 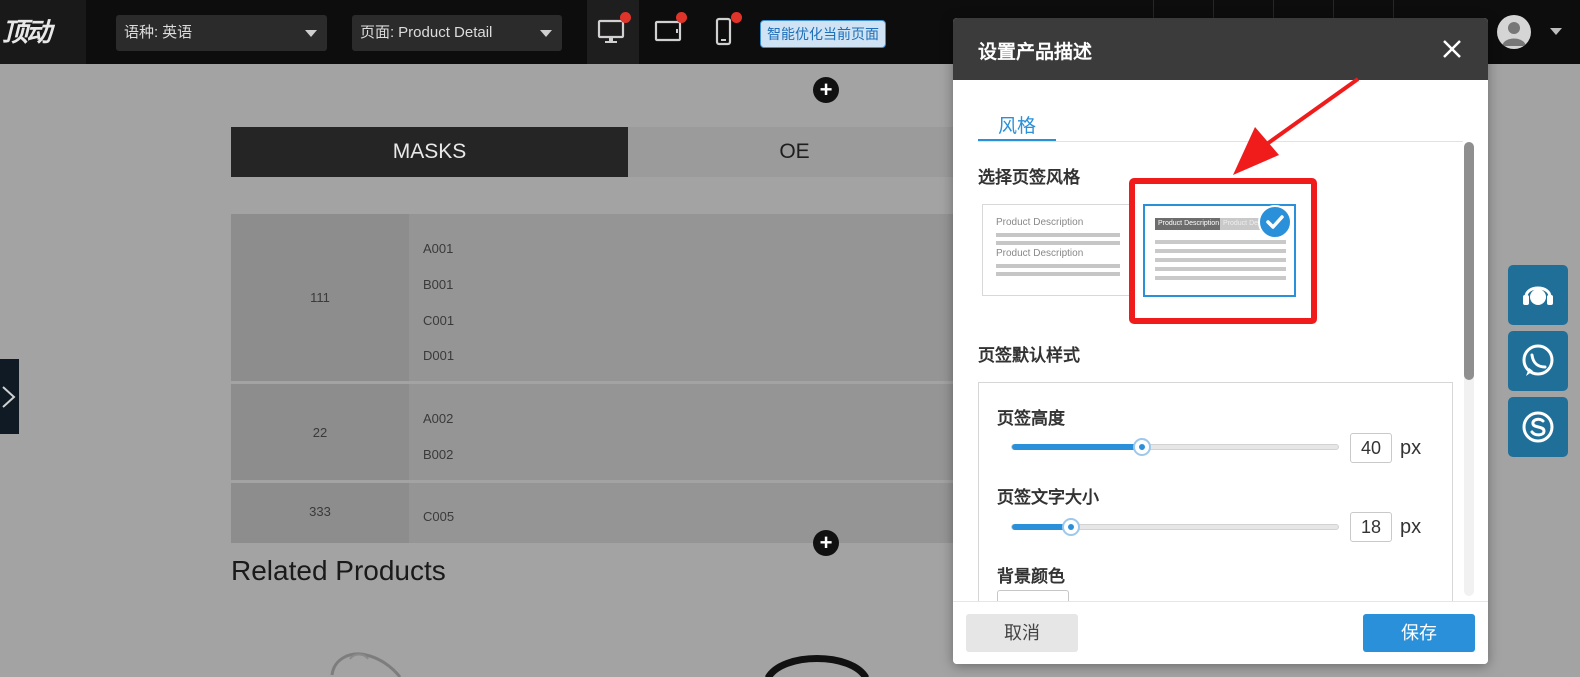 I want to click on table-cell-code: A002, so click(x=438, y=418).